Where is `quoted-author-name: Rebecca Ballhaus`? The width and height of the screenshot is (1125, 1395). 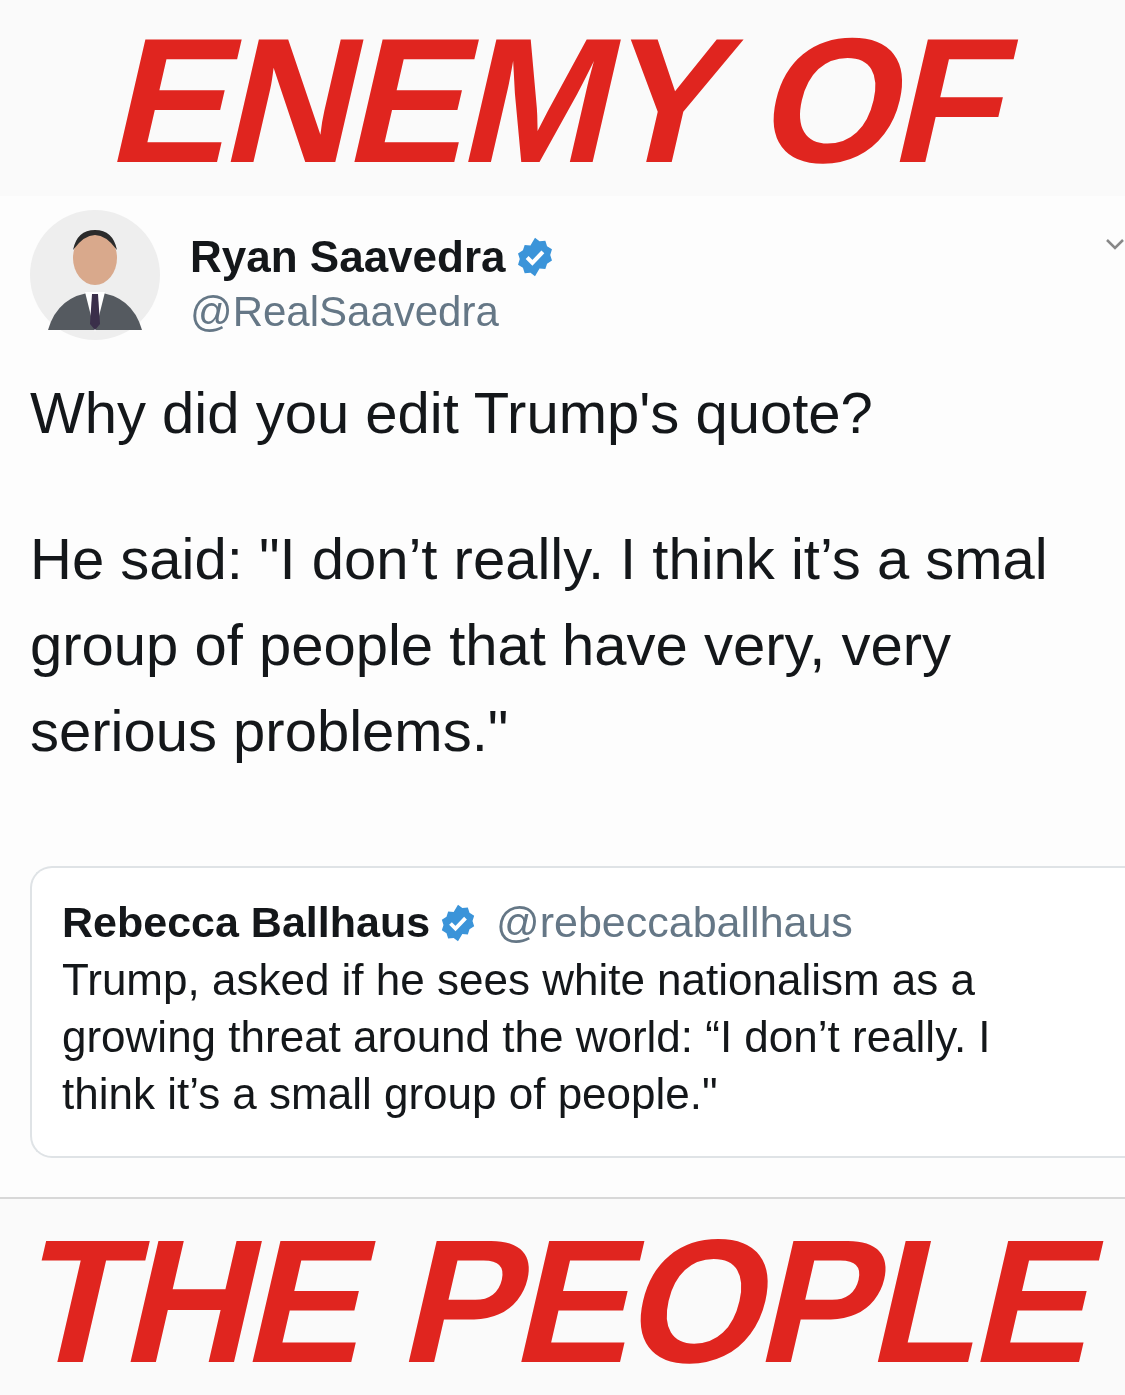
quoted-author-name: Rebecca Ballhaus is located at coordinates (246, 922).